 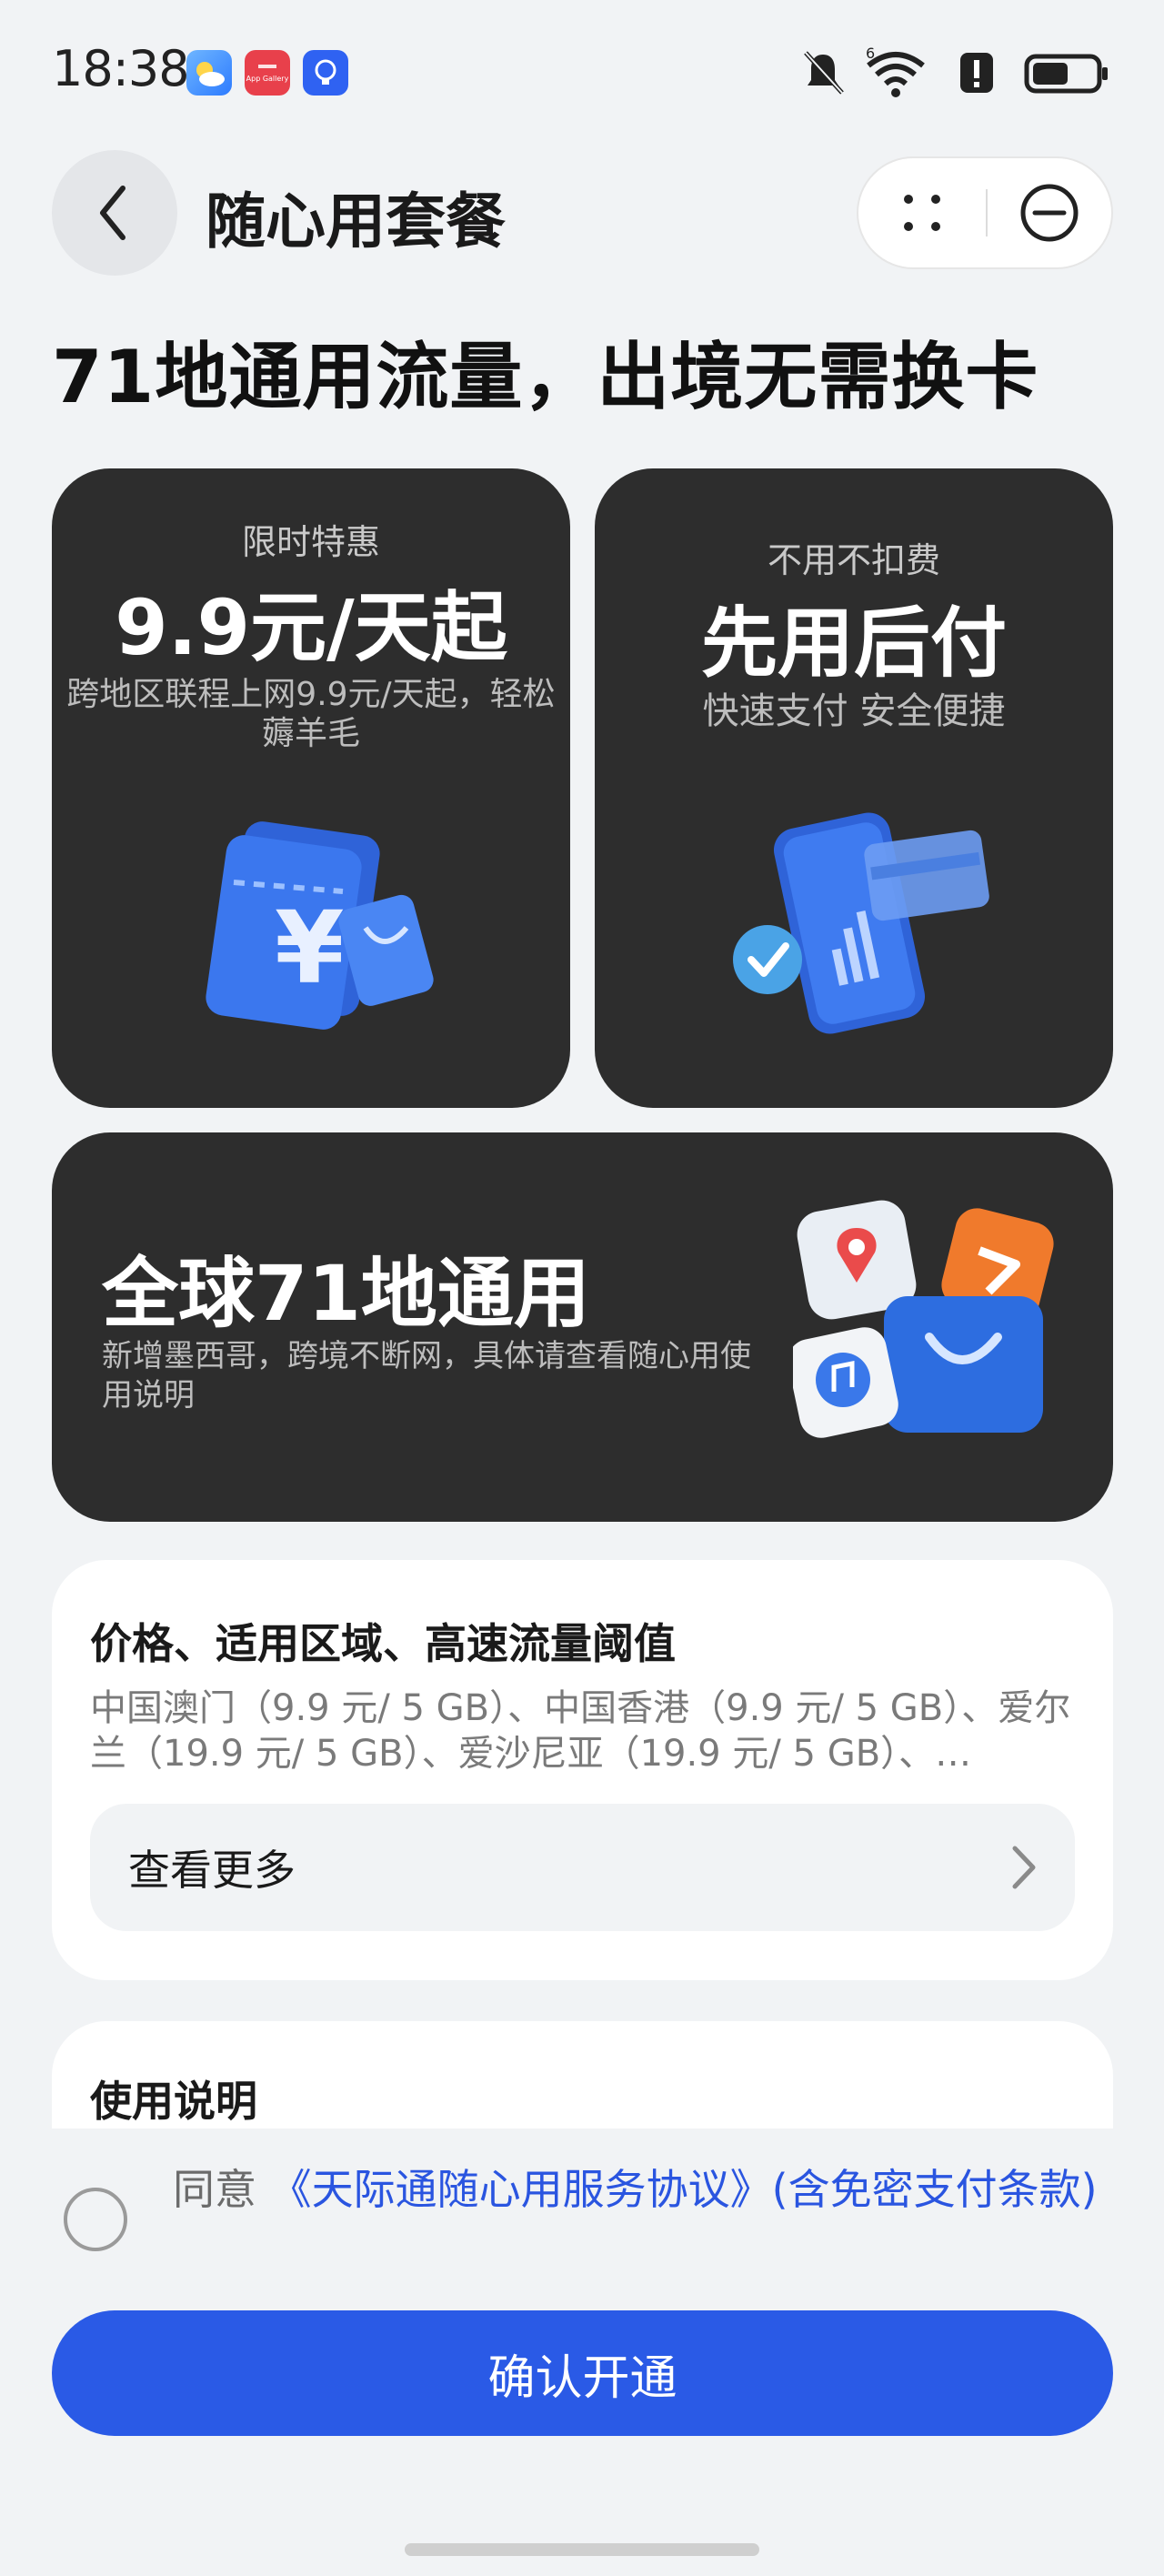 What do you see at coordinates (582, 2075) in the screenshot?
I see `usage-card: 使用说明` at bounding box center [582, 2075].